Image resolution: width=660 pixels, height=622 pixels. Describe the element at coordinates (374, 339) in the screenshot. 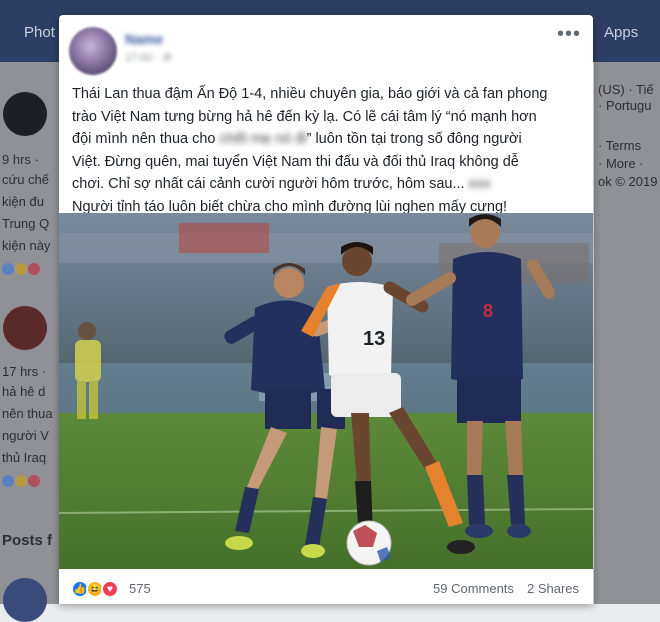

I see `jersey-number: 13` at that location.